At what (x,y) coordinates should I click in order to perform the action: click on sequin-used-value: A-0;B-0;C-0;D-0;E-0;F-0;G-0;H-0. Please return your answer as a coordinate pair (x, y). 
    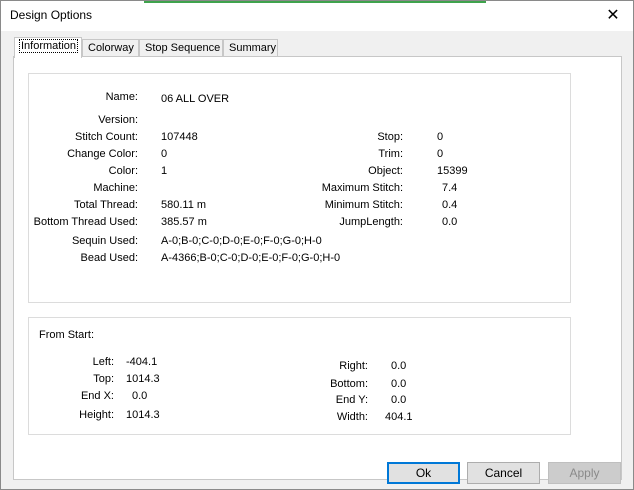
    Looking at the image, I should click on (241, 241).